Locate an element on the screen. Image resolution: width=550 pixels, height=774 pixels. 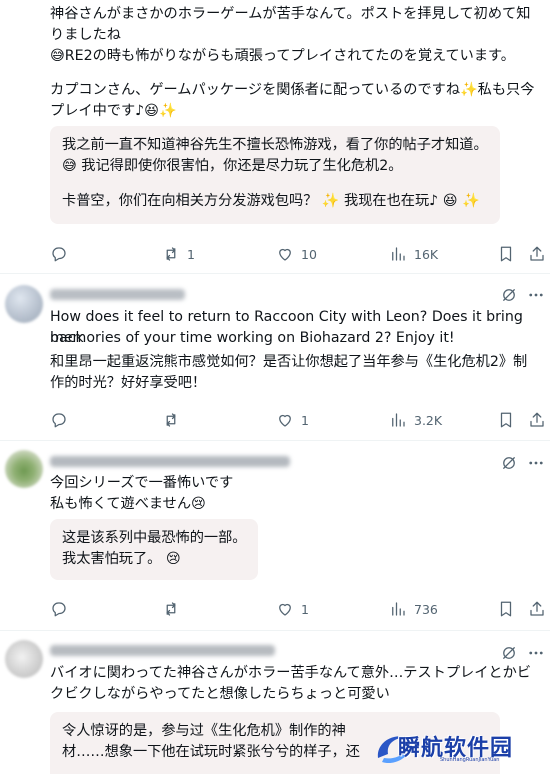
views-count: 736 is located at coordinates (426, 609).